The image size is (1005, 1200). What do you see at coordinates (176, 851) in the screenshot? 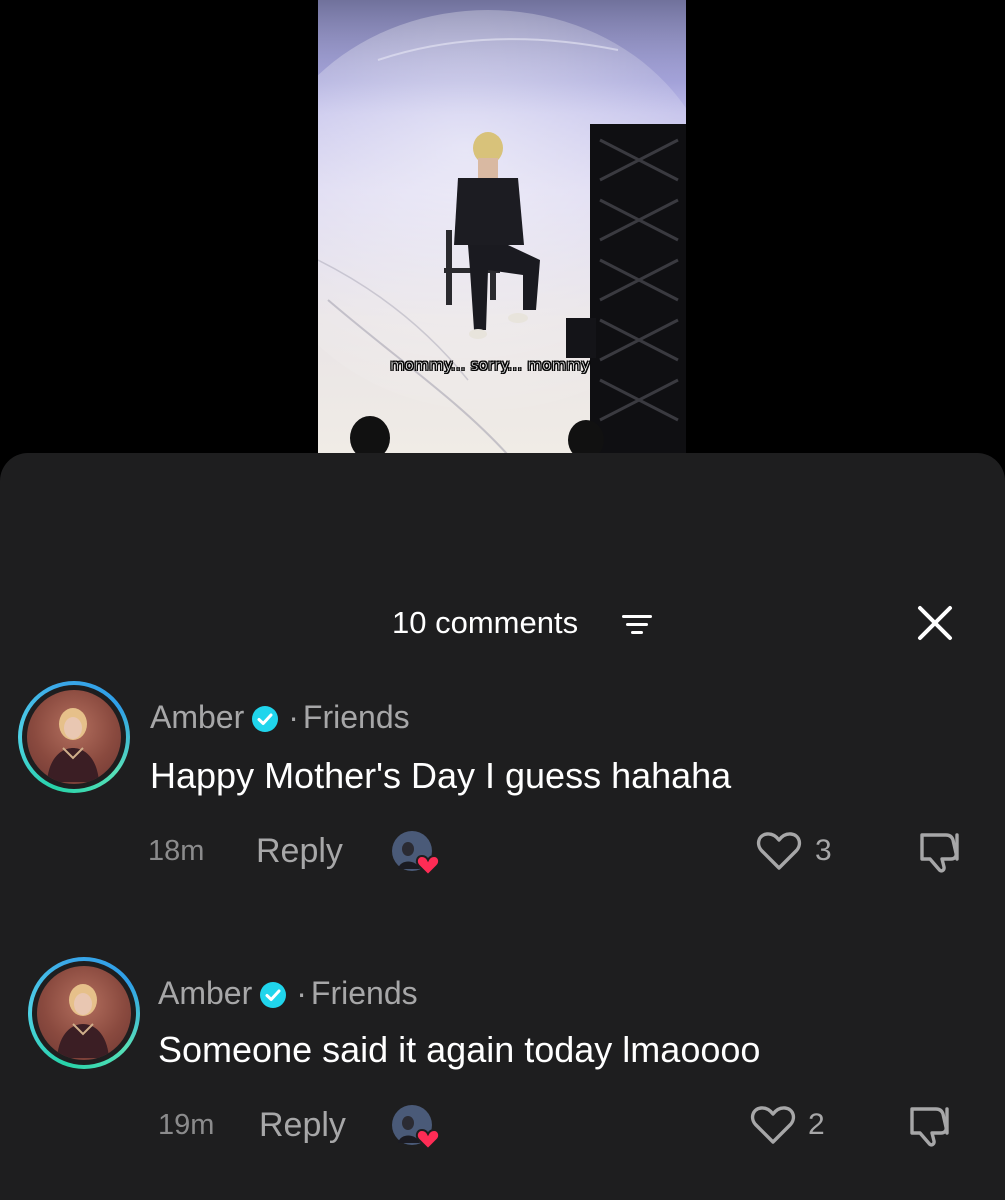
I see `comment-timestamp: 18m` at bounding box center [176, 851].